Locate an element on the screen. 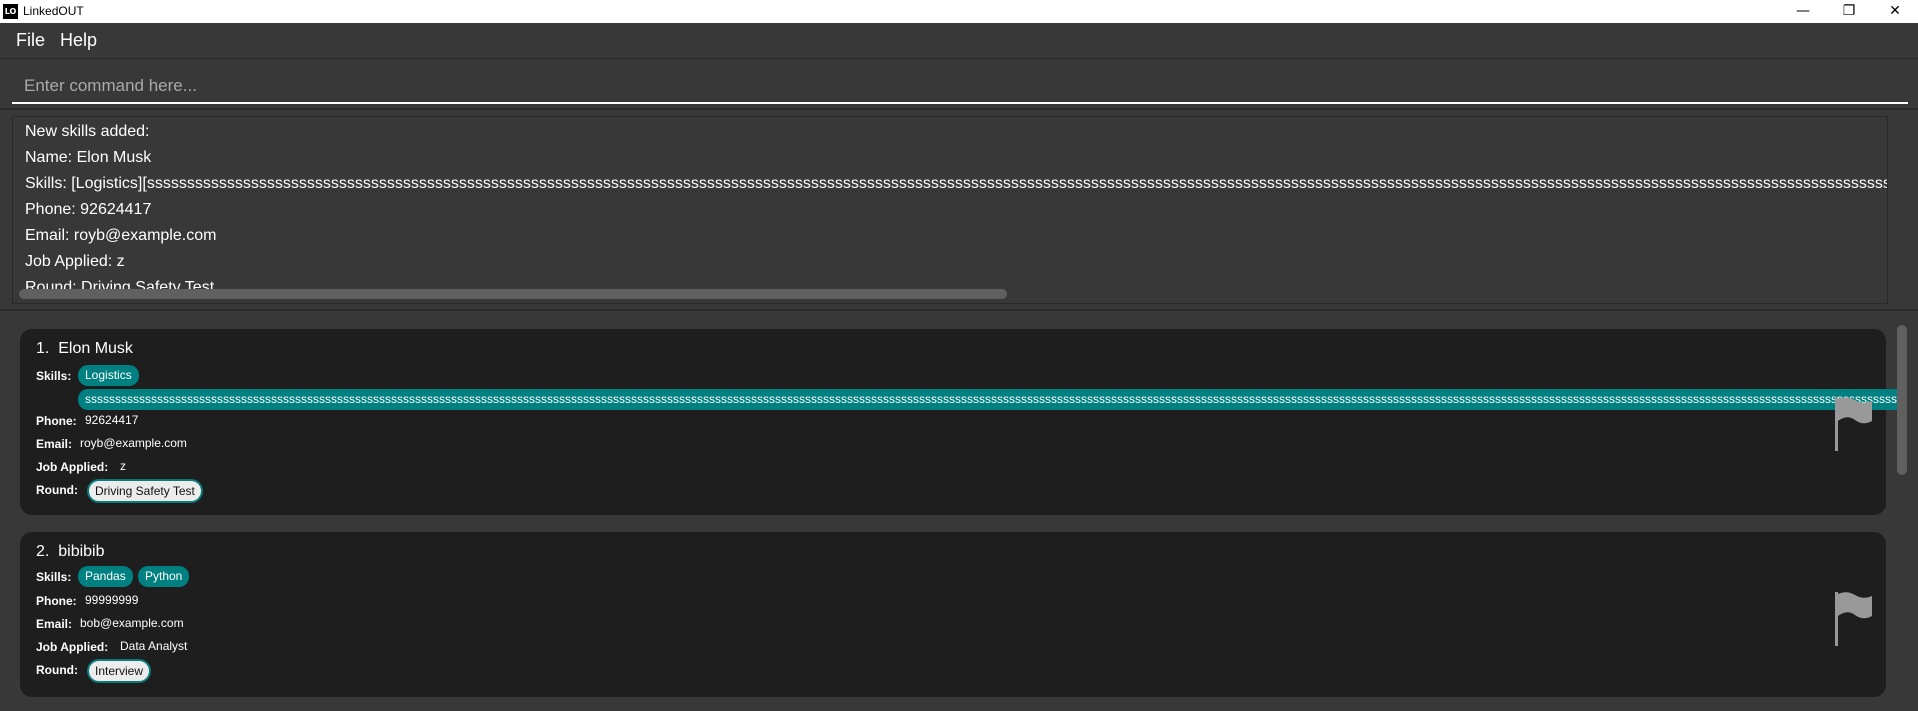 This screenshot has width=1918, height=711. list-scrollbar is located at coordinates (1902, 400).